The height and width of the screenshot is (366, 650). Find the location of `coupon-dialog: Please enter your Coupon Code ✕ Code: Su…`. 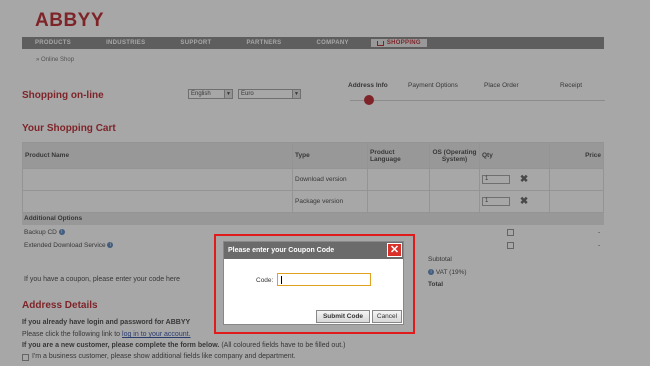

coupon-dialog: Please enter your Coupon Code ✕ Code: Su… is located at coordinates (313, 283).